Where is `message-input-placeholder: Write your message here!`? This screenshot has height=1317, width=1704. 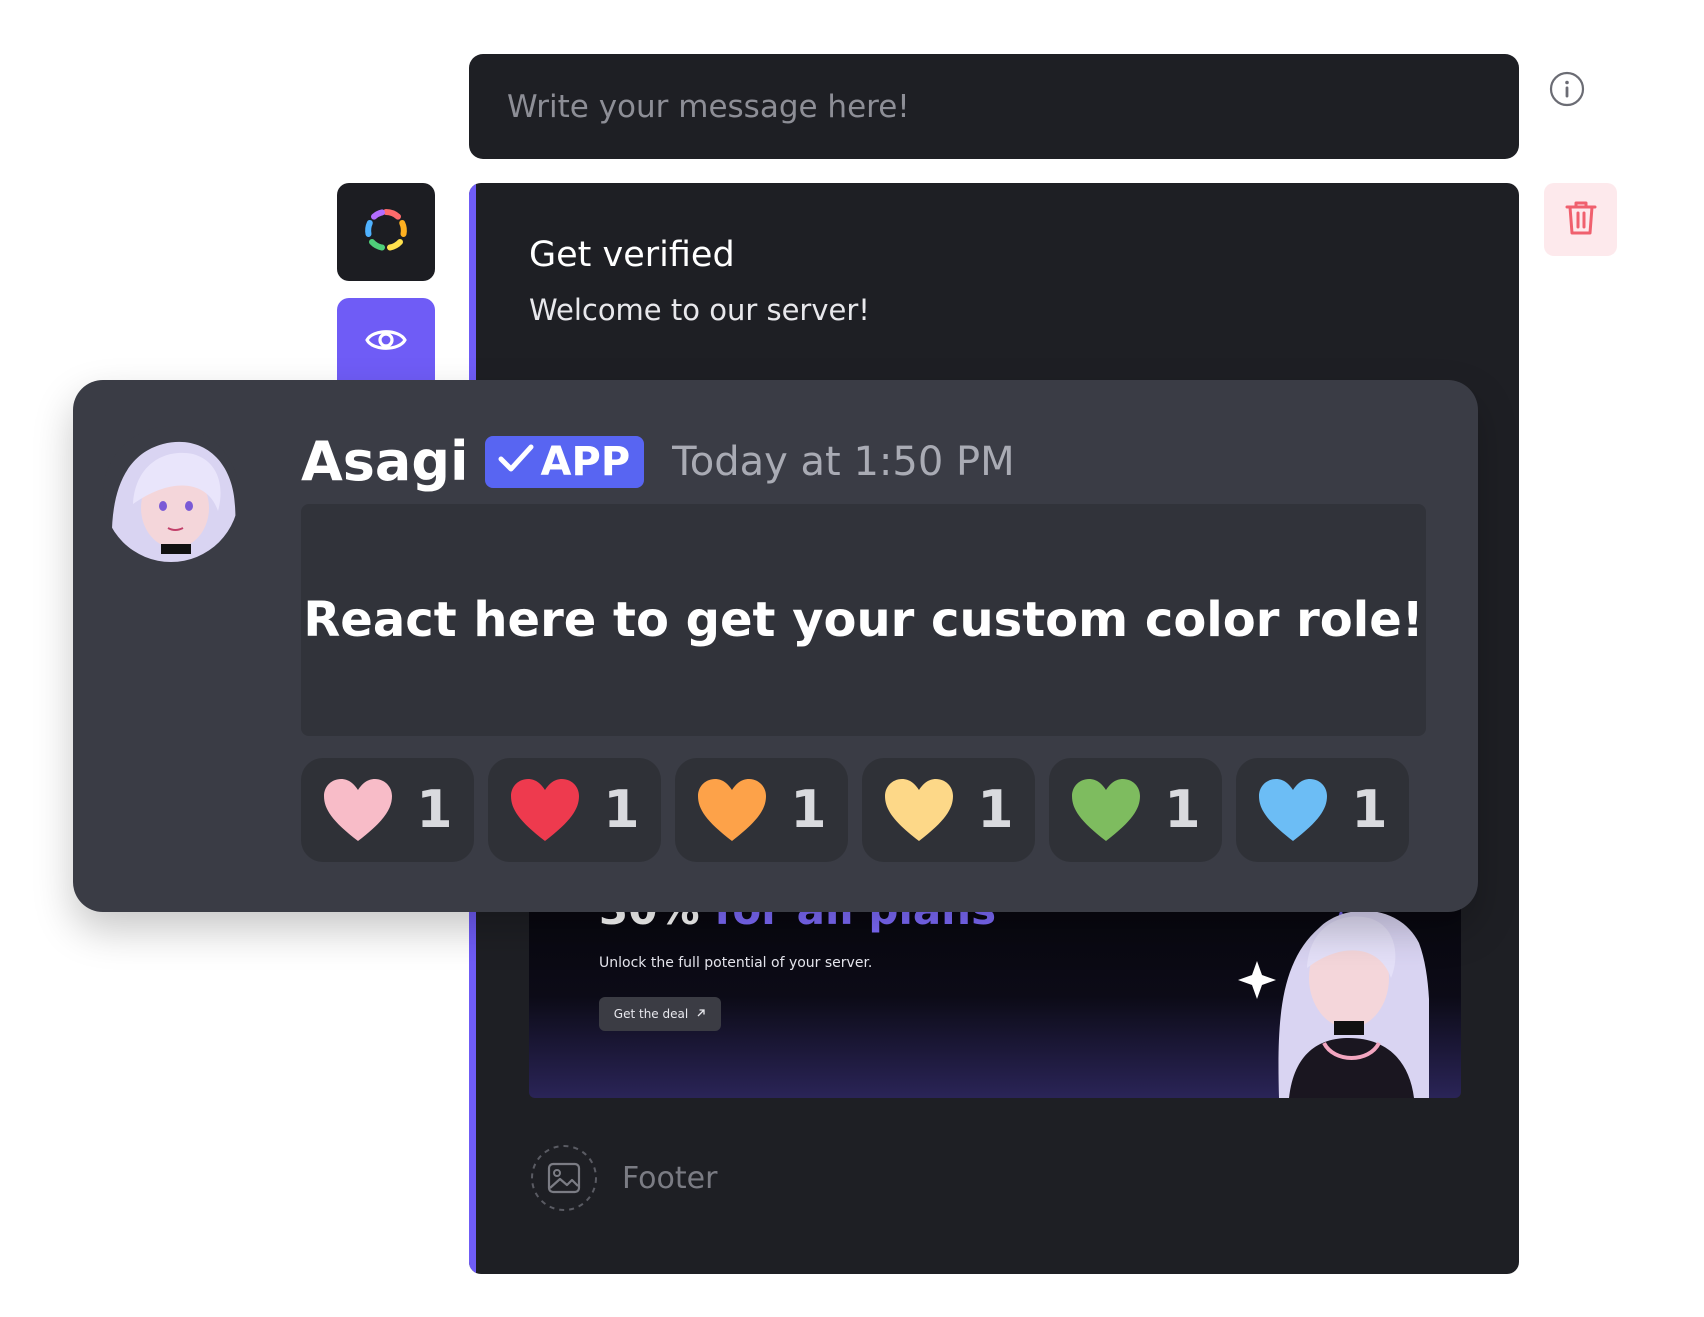
message-input-placeholder: Write your message here! is located at coordinates (708, 106).